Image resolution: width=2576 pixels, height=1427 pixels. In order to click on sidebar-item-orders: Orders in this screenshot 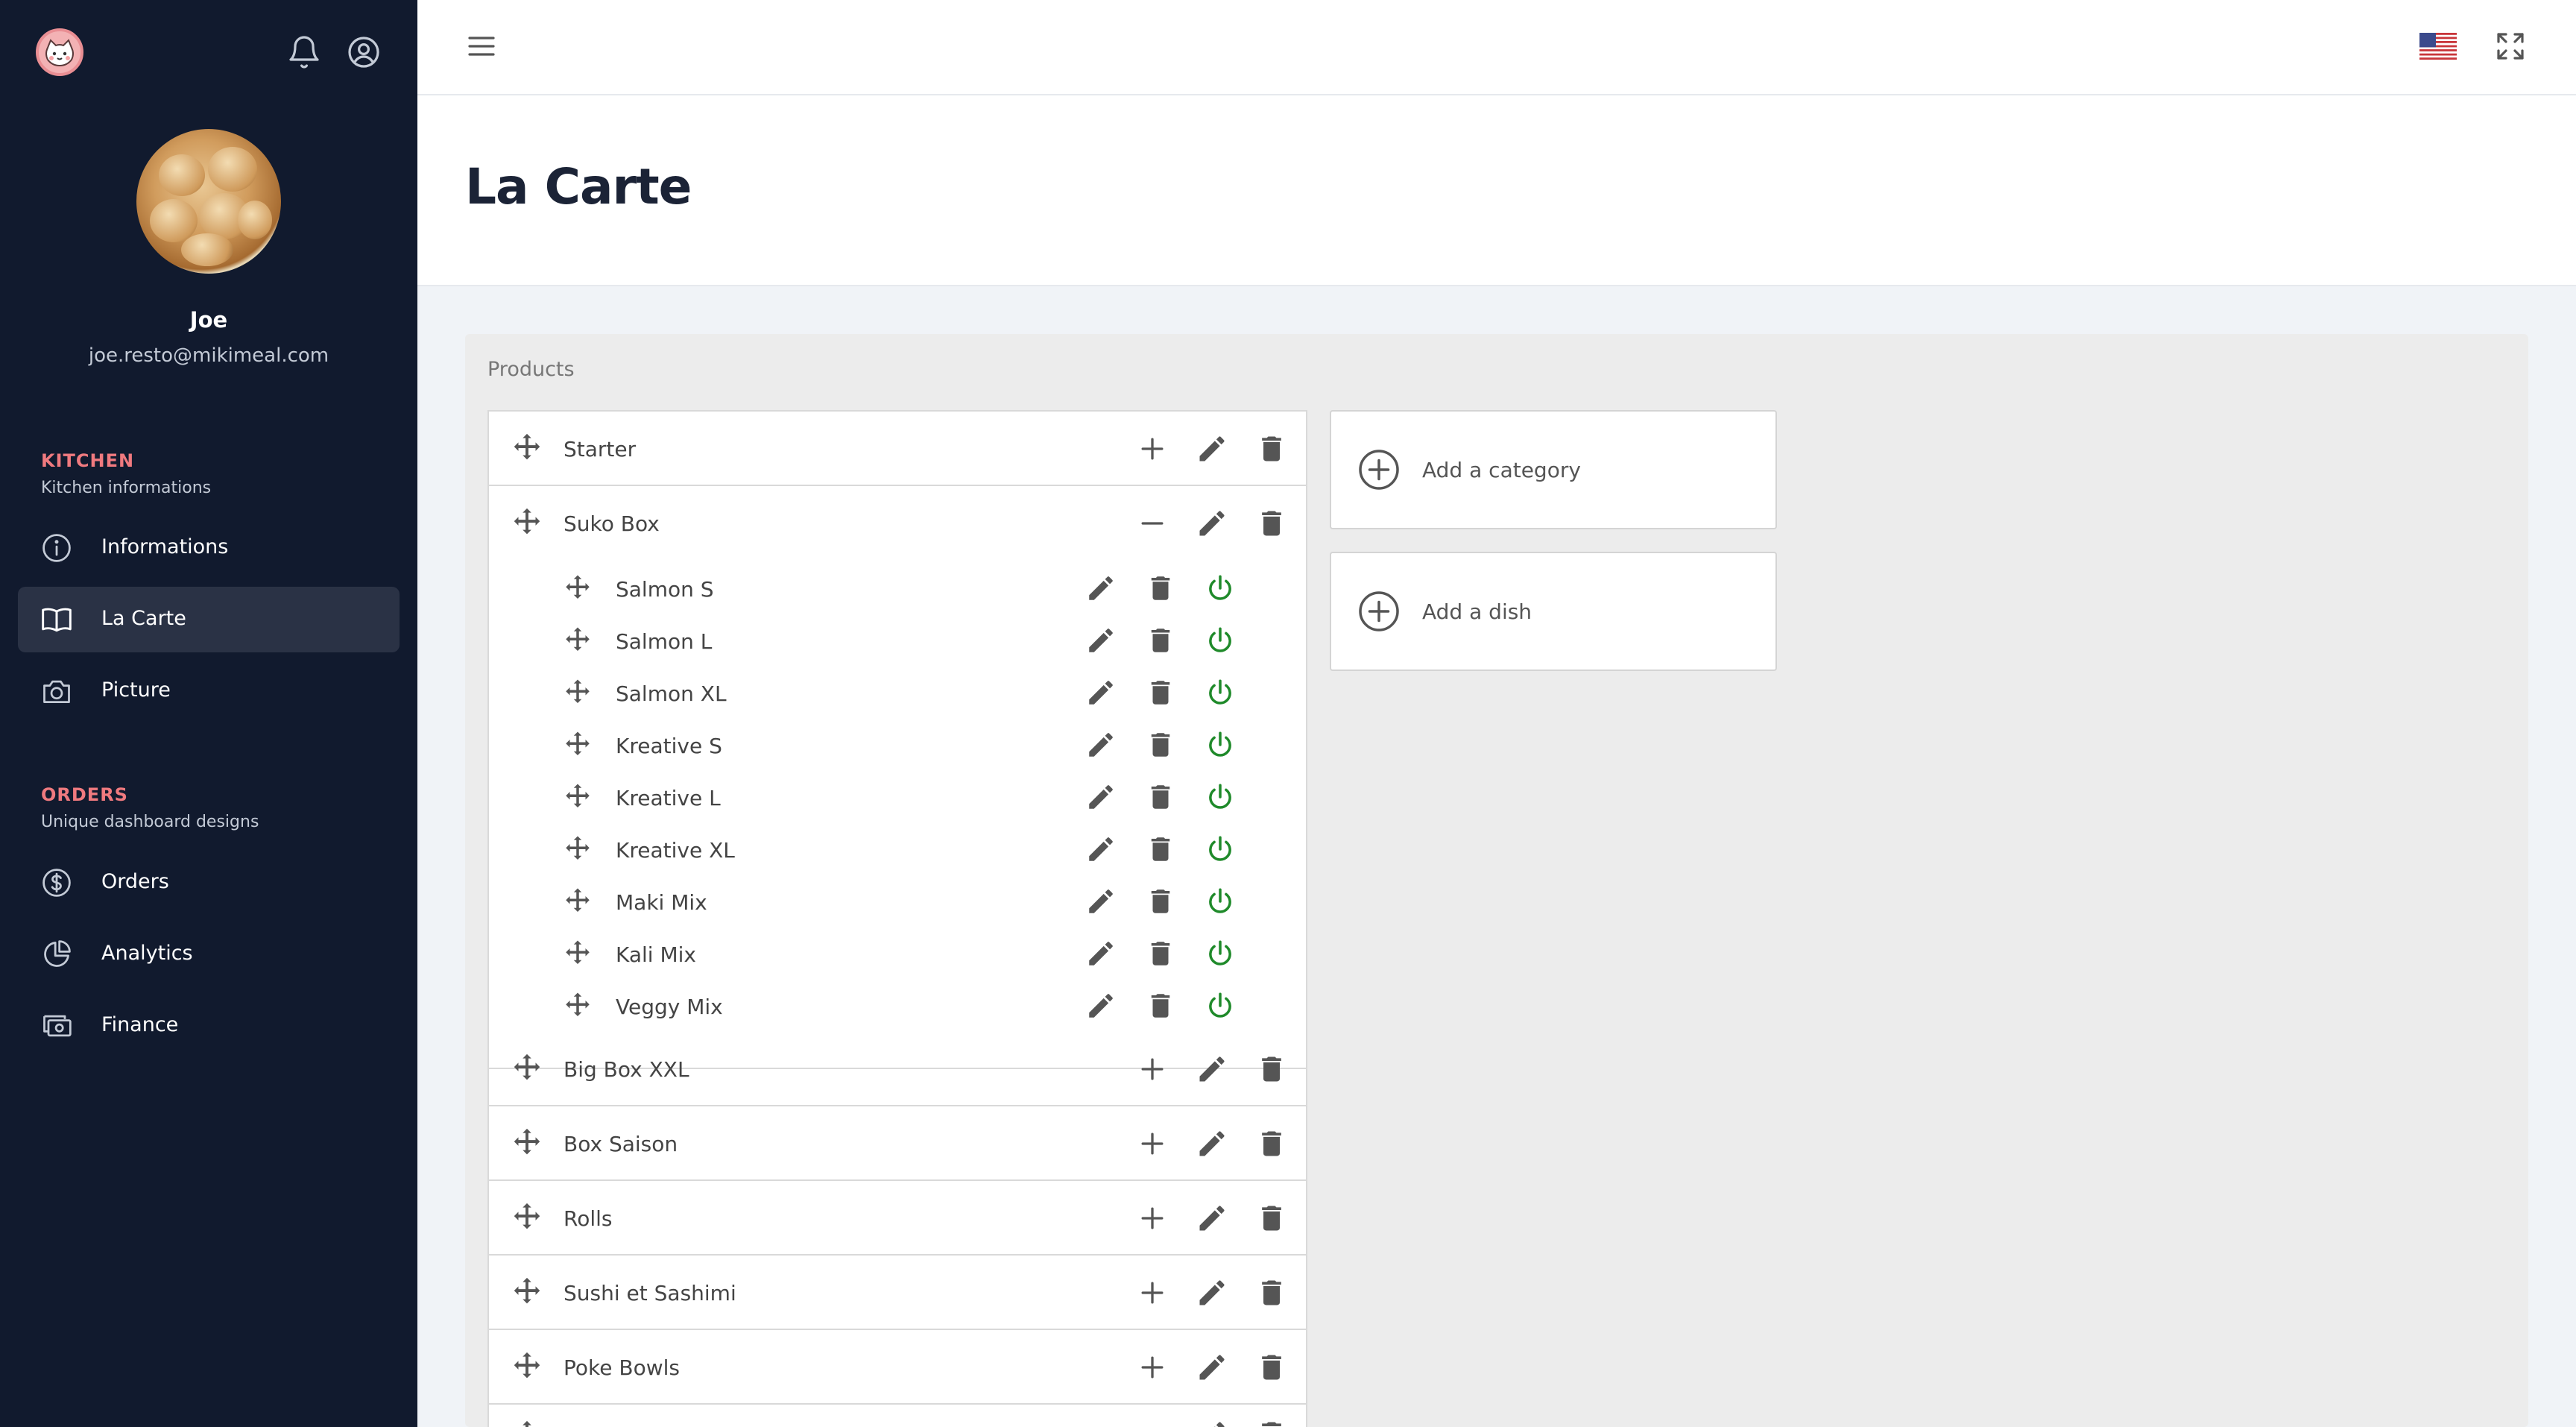, I will do `click(209, 883)`.